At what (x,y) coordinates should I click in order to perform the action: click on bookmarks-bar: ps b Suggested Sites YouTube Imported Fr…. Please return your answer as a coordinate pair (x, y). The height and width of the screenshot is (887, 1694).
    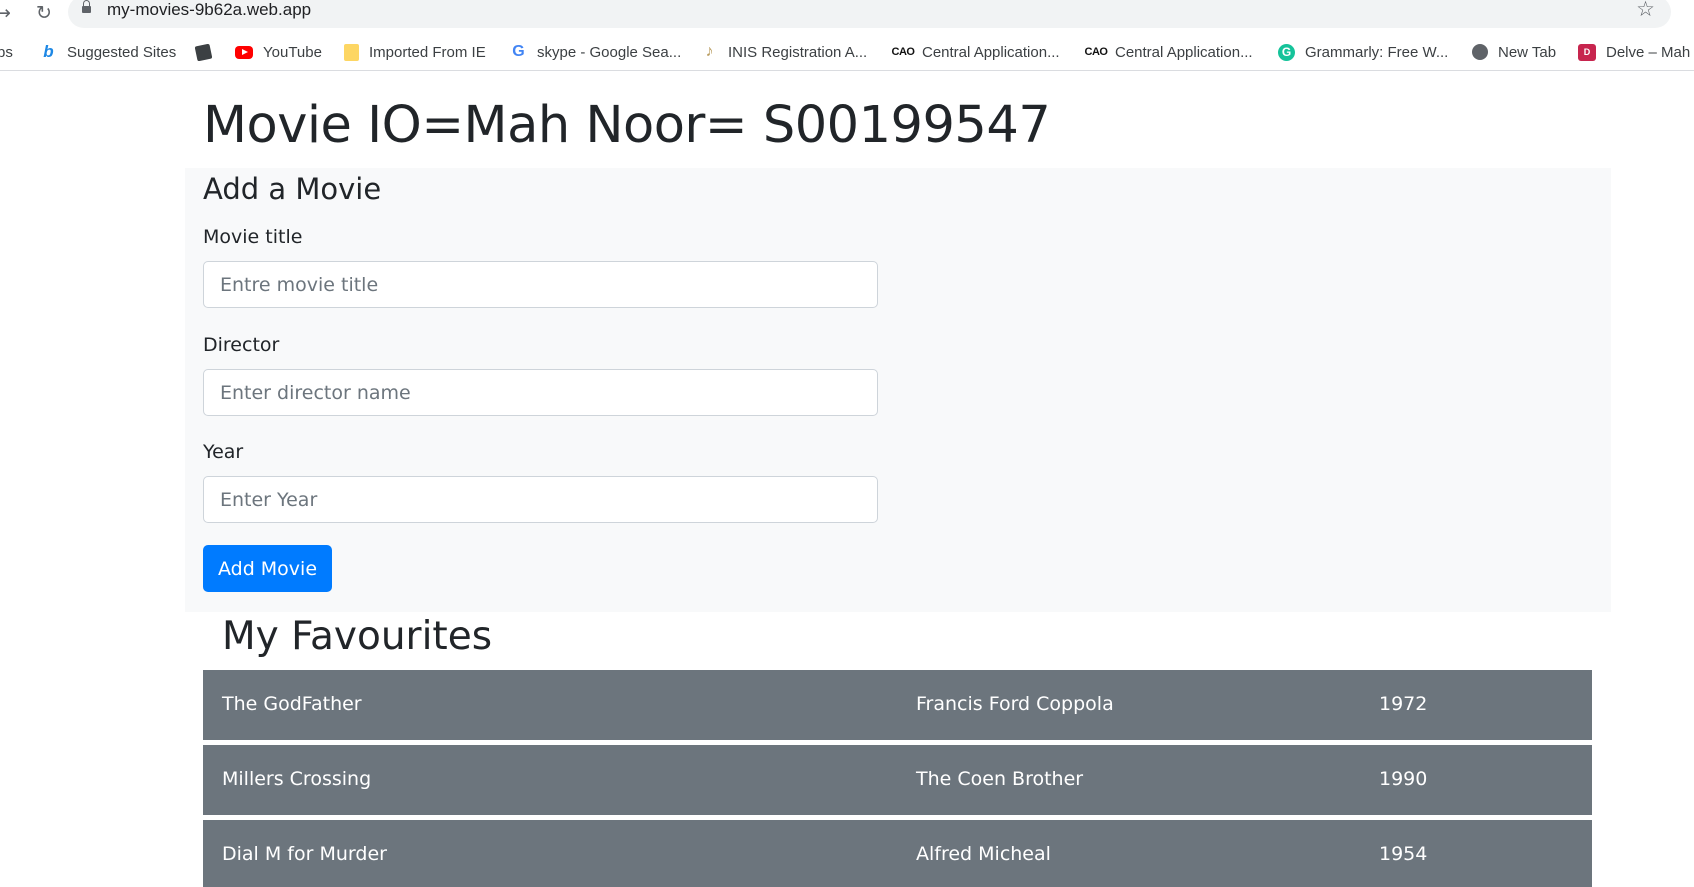
    Looking at the image, I should click on (847, 53).